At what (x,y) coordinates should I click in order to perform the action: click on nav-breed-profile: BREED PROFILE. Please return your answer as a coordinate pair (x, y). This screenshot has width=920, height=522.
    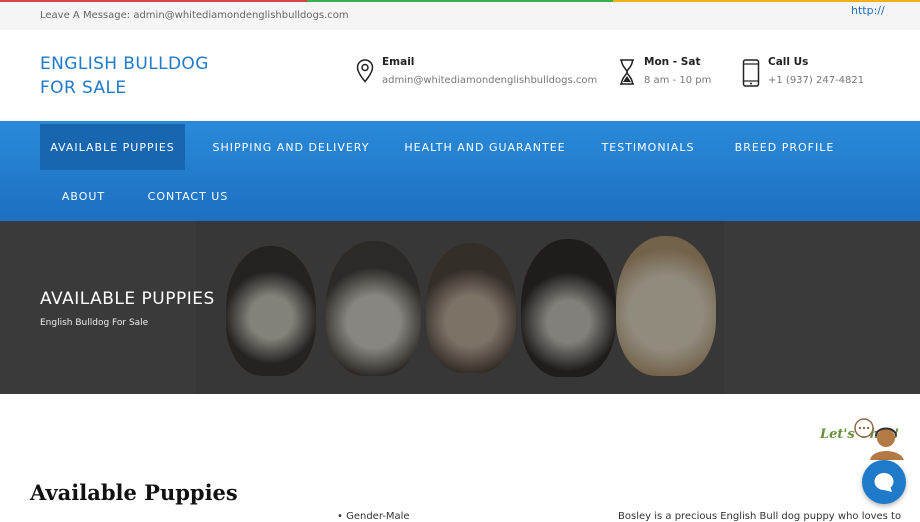
    Looking at the image, I should click on (784, 147).